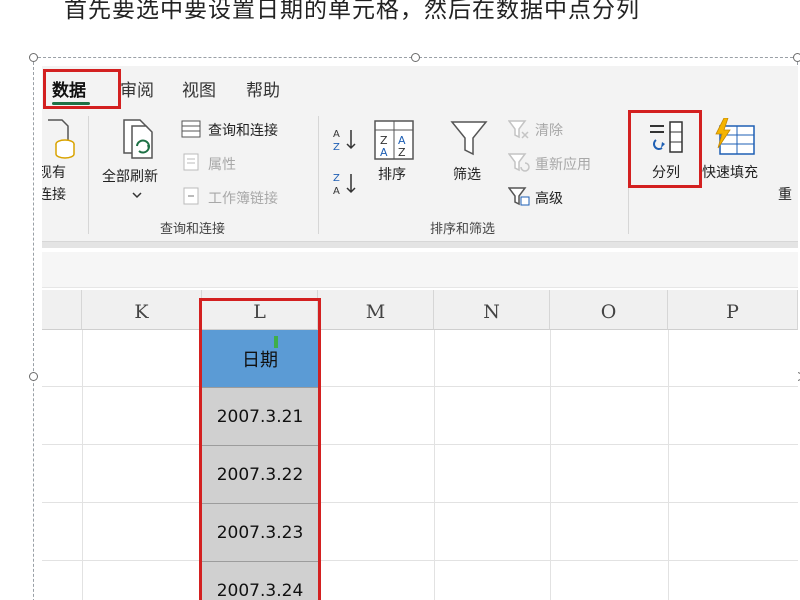  I want to click on group-label-query-connections: 查询和连接, so click(193, 229).